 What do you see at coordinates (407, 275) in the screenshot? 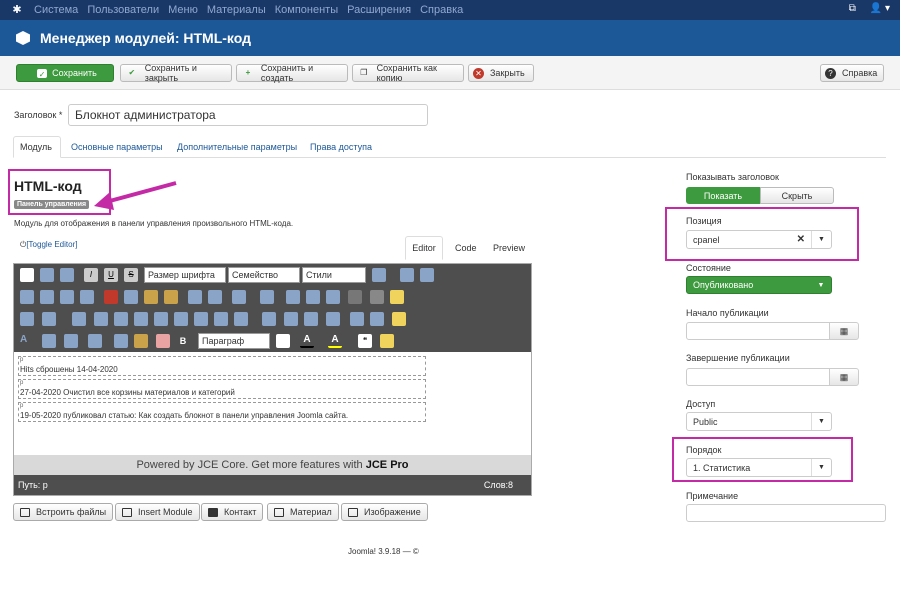
I see `fullscreen-icon` at bounding box center [407, 275].